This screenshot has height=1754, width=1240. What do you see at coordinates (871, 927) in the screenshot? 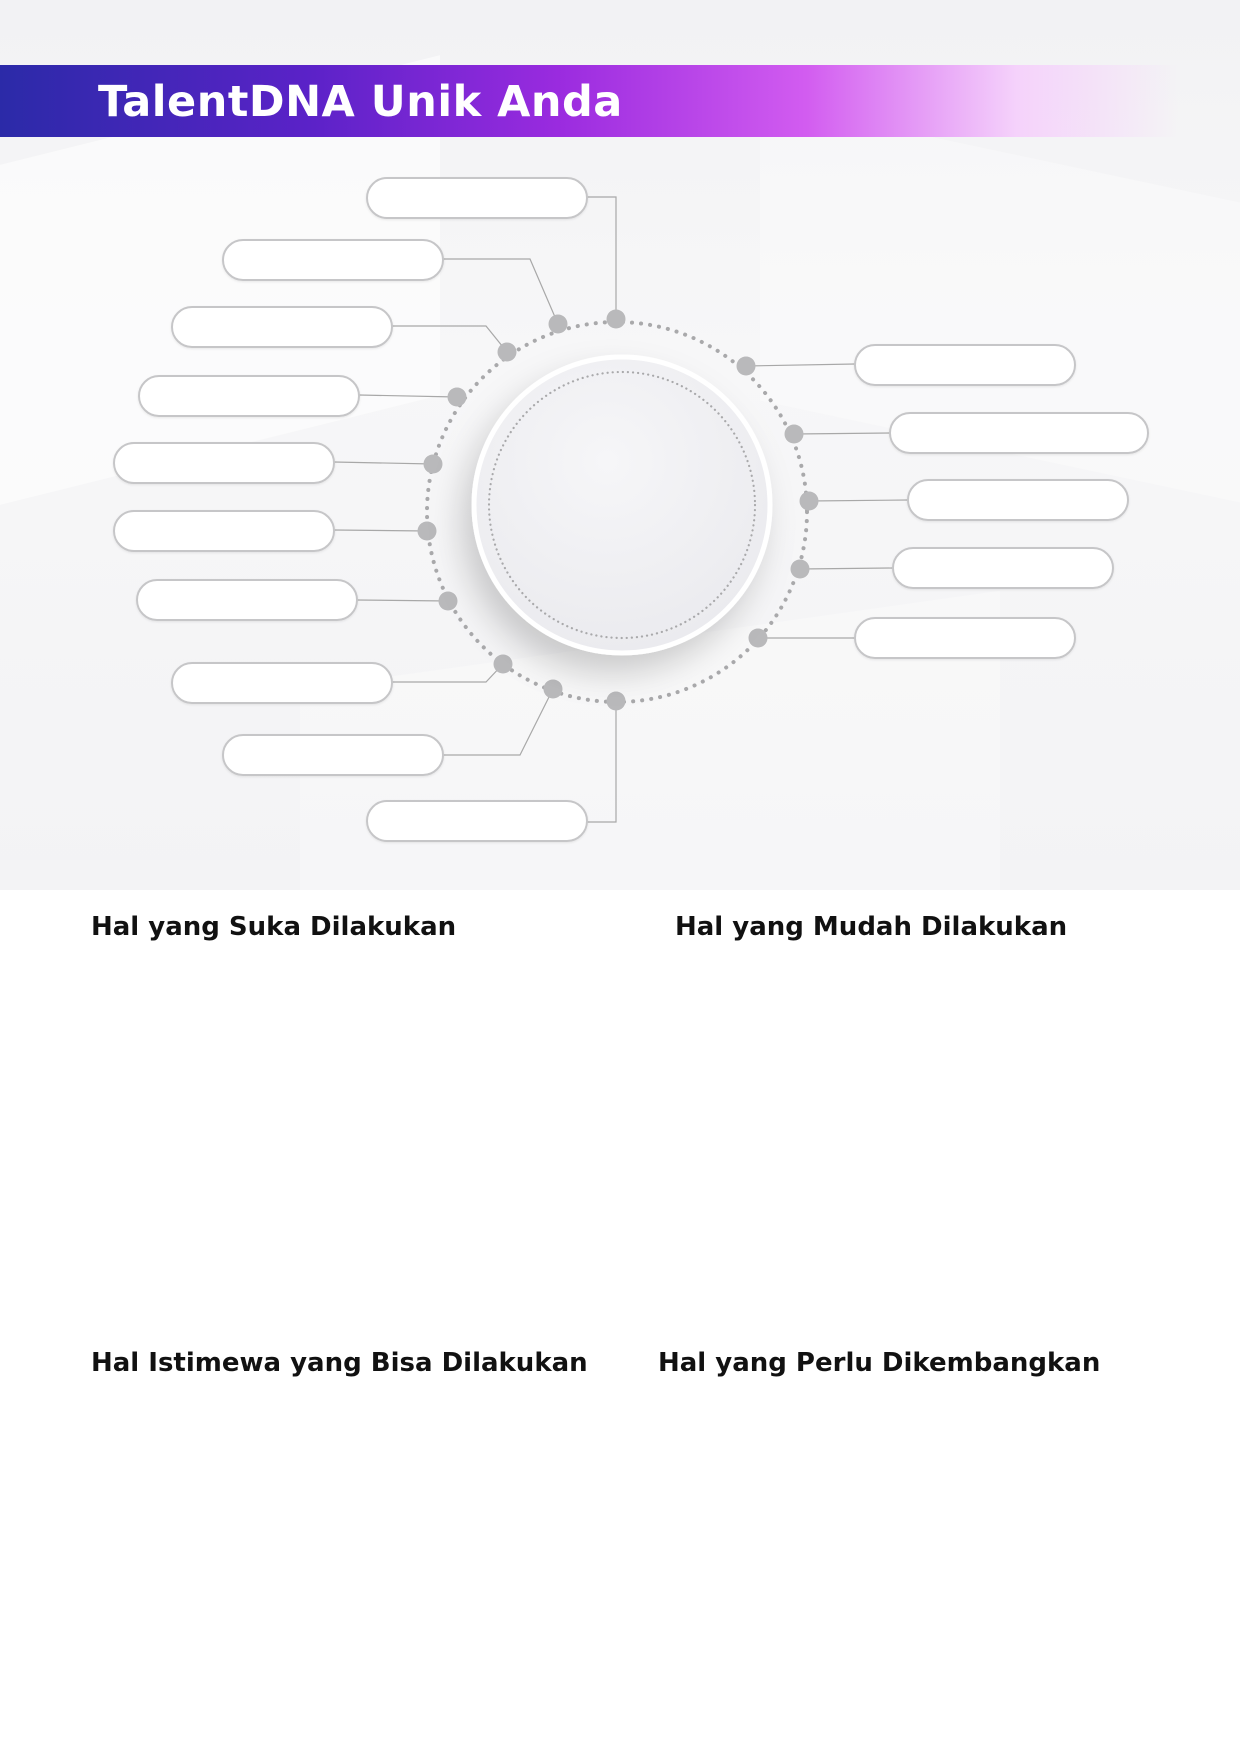
I see `section-title-easy: Hal yang Mudah Dilakukan` at bounding box center [871, 927].